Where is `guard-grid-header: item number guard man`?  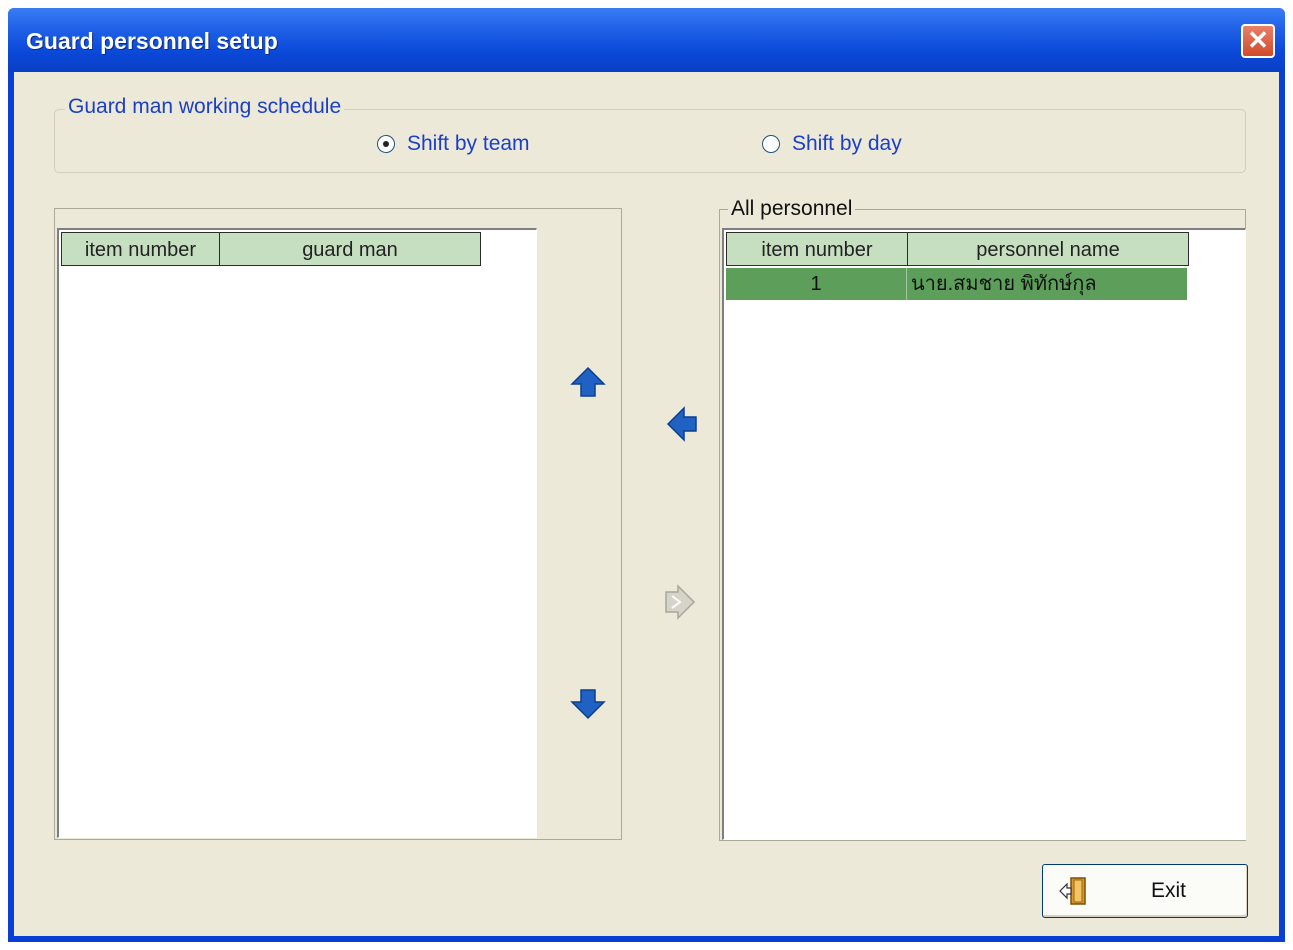 guard-grid-header: item number guard man is located at coordinates (271, 249).